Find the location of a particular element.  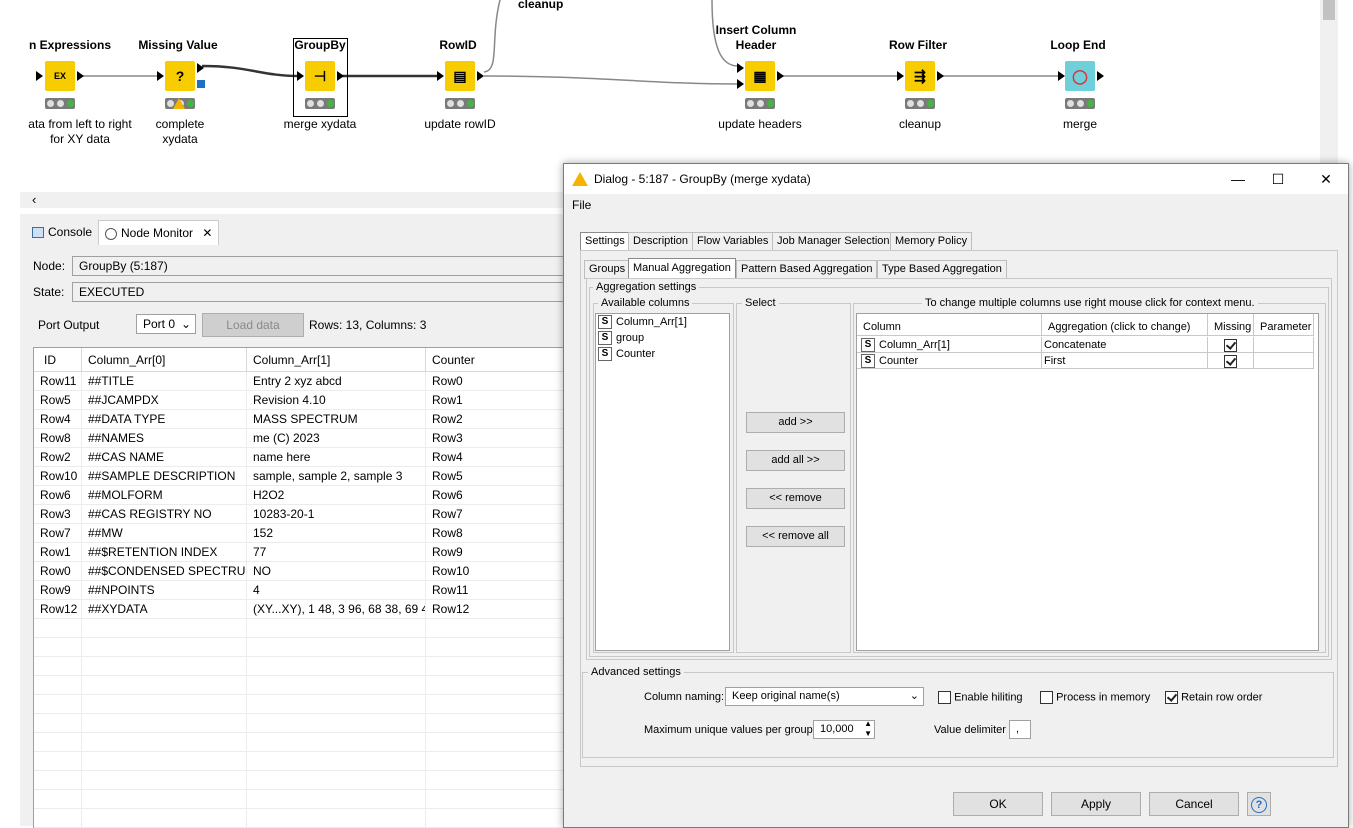

retain-row-order-option: Retain row order is located at coordinates (1213, 697).